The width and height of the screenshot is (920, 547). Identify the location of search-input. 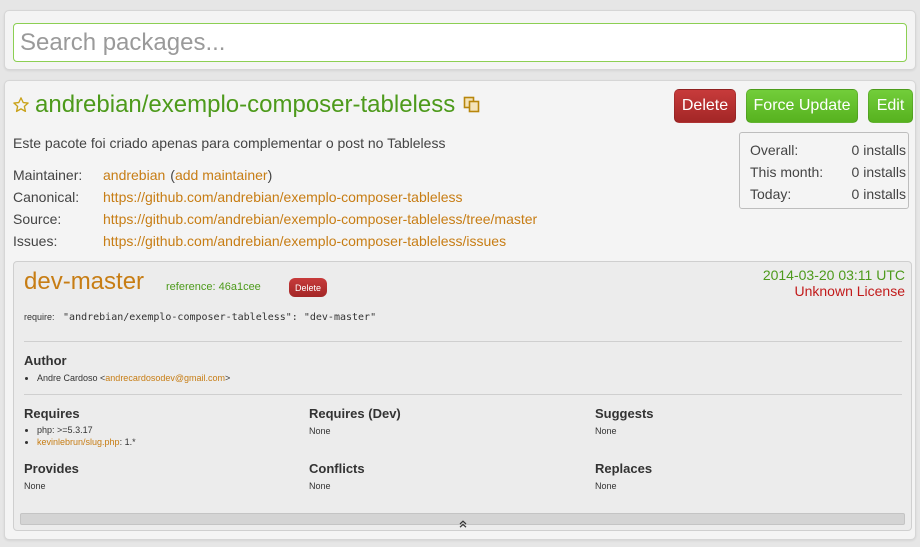
(460, 42).